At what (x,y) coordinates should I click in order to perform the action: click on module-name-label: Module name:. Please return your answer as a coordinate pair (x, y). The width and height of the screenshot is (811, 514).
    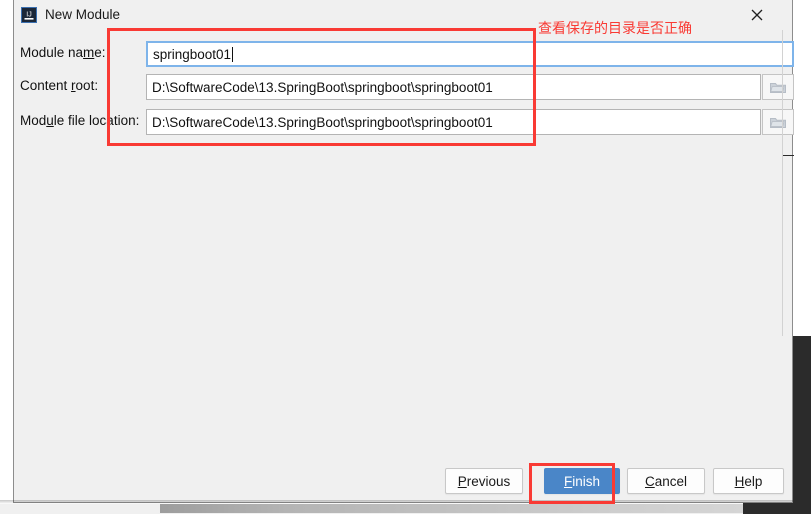
    Looking at the image, I should click on (63, 52).